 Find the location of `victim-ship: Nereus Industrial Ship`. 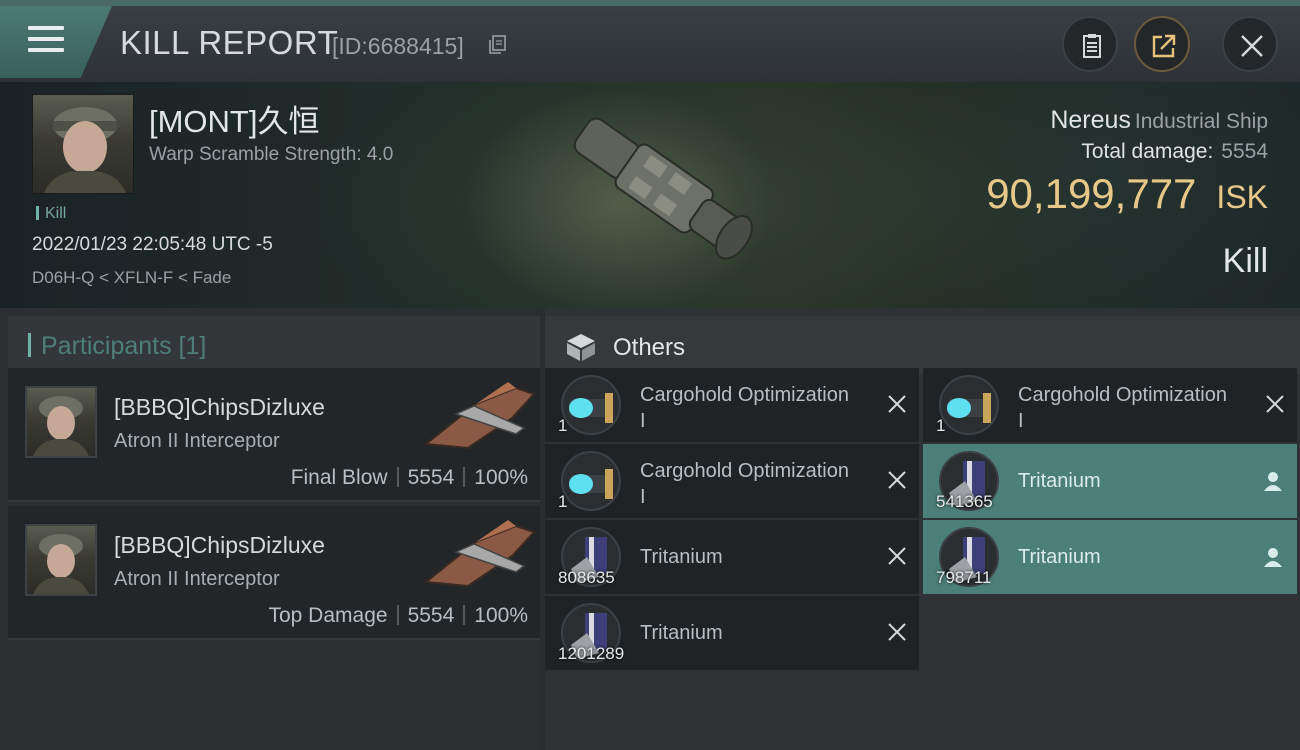

victim-ship: Nereus Industrial Ship is located at coordinates (1159, 120).